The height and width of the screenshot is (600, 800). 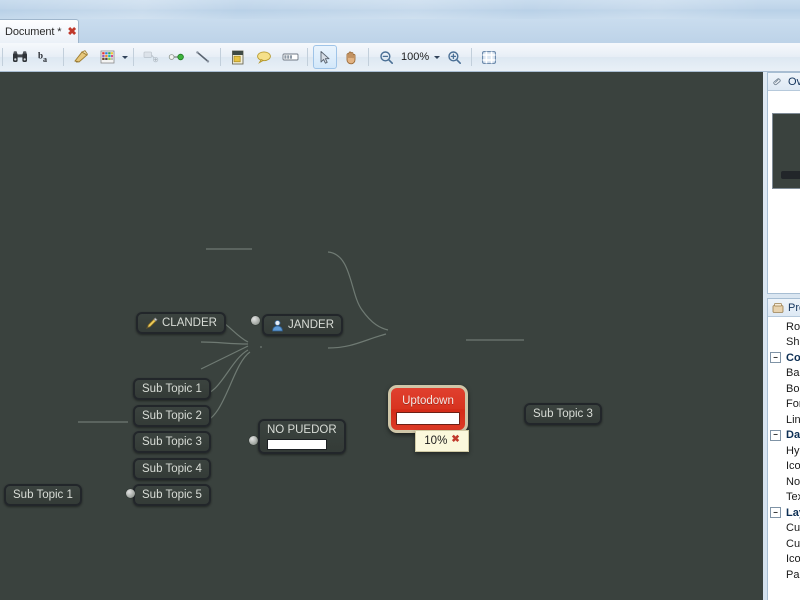 I want to click on prop-custom-2: Custom, so click(x=784, y=544).